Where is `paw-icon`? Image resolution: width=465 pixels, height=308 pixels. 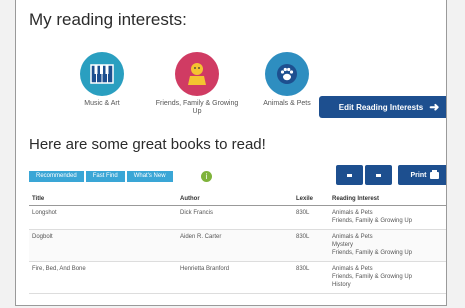 paw-icon is located at coordinates (287, 74).